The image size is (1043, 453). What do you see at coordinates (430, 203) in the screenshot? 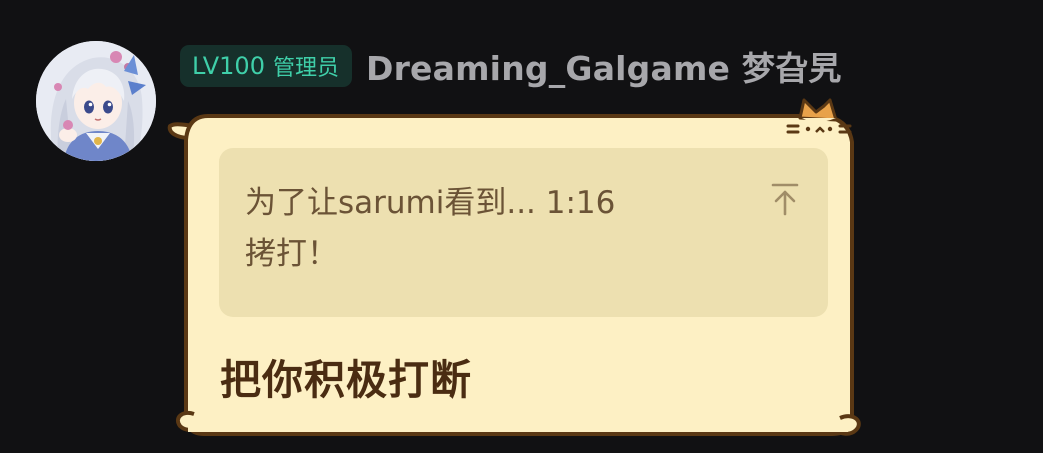
I see `quoted-line-1: 为了让sarumi看到... 1:16` at bounding box center [430, 203].